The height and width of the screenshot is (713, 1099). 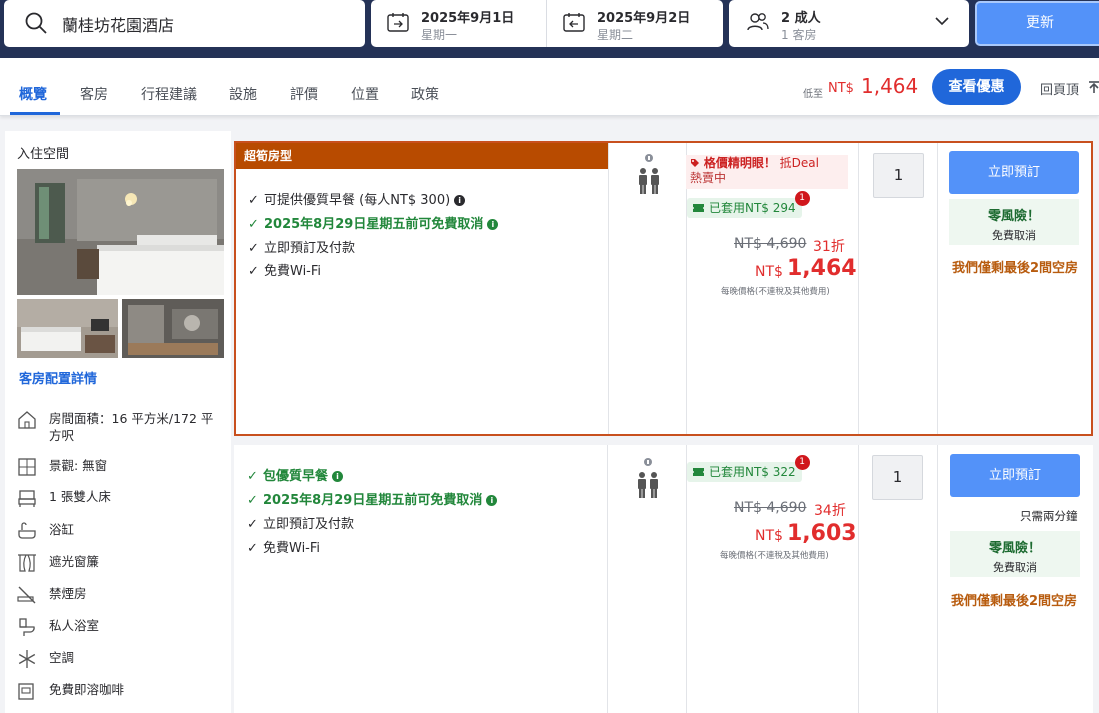 What do you see at coordinates (27, 659) in the screenshot?
I see `snowflake-icon` at bounding box center [27, 659].